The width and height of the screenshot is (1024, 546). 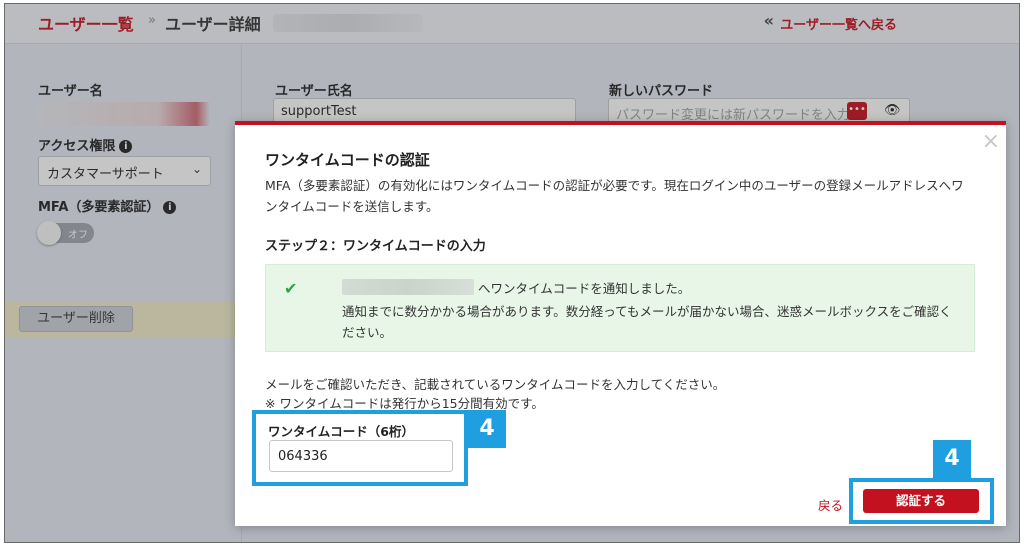 I want to click on back-button: 戻る, so click(x=830, y=504).